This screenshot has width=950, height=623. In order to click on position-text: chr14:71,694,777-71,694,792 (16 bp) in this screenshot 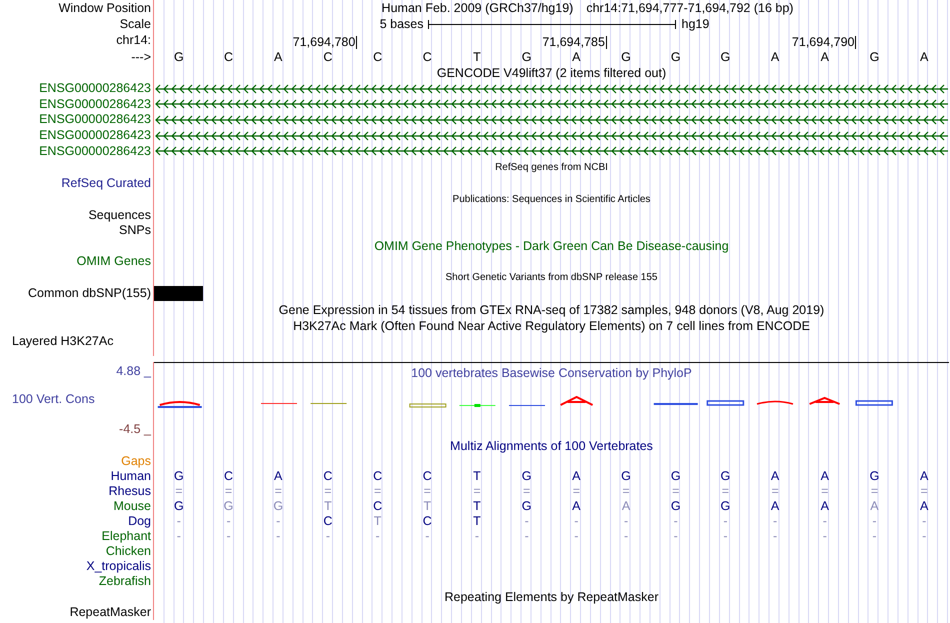, I will do `click(690, 8)`.